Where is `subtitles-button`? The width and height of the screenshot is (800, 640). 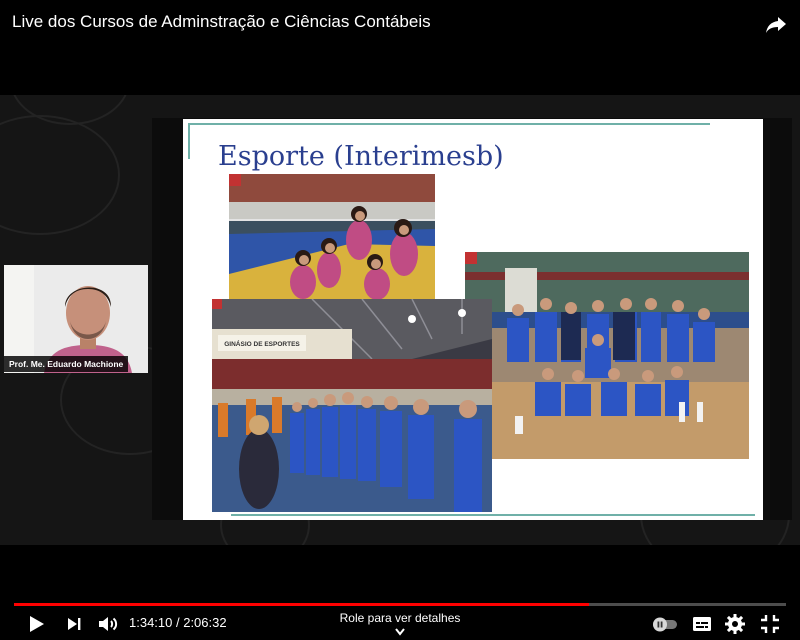 subtitles-button is located at coordinates (702, 624).